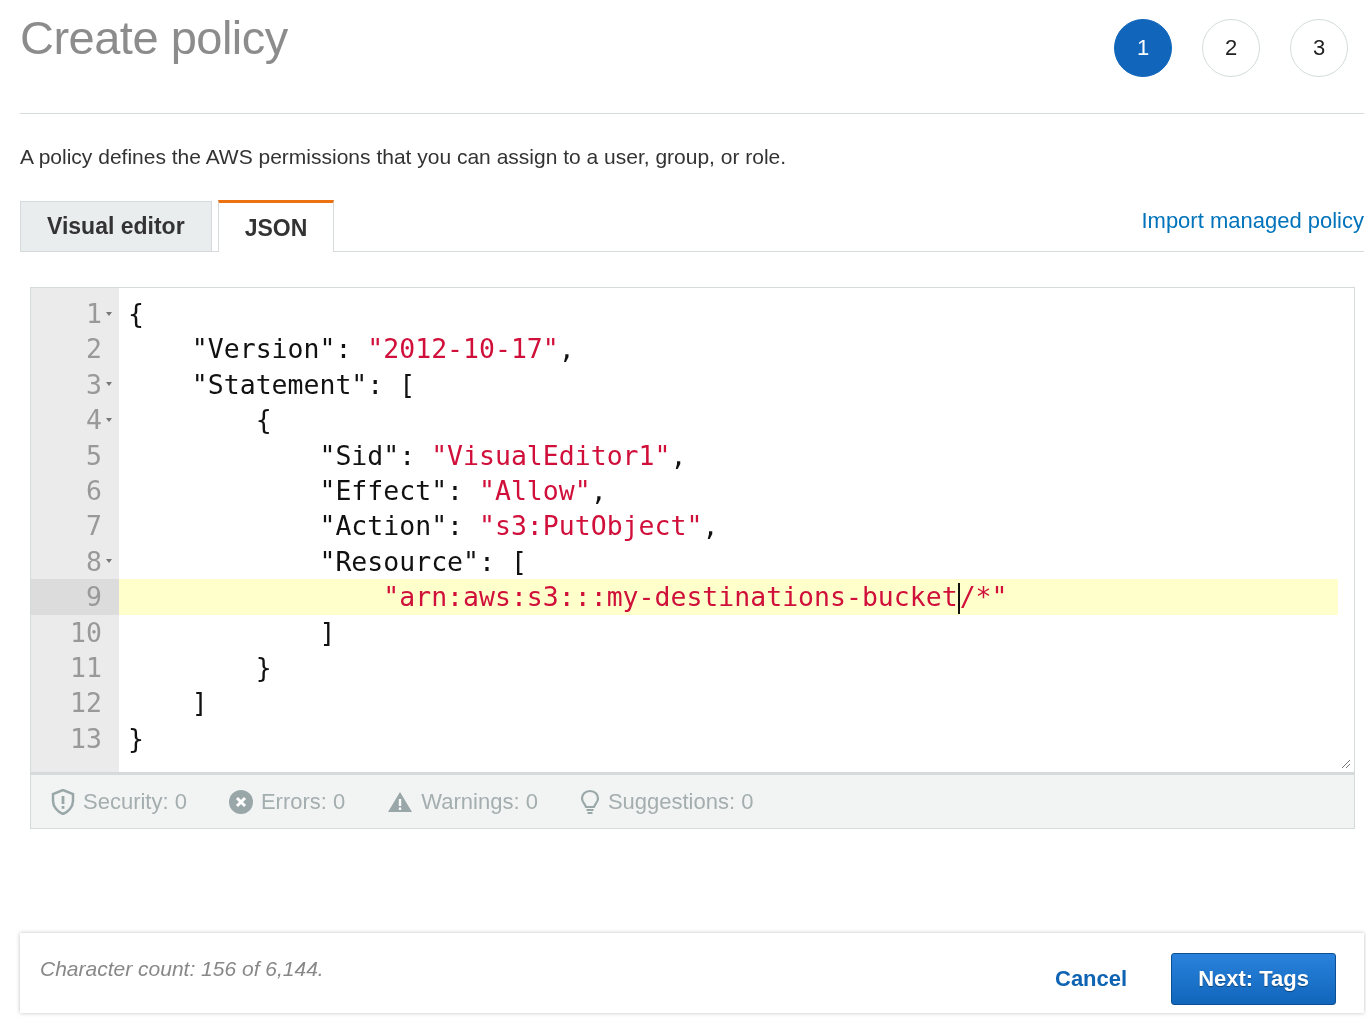 The width and height of the screenshot is (1366, 1022). What do you see at coordinates (94, 597) in the screenshot?
I see `line-number: 9` at bounding box center [94, 597].